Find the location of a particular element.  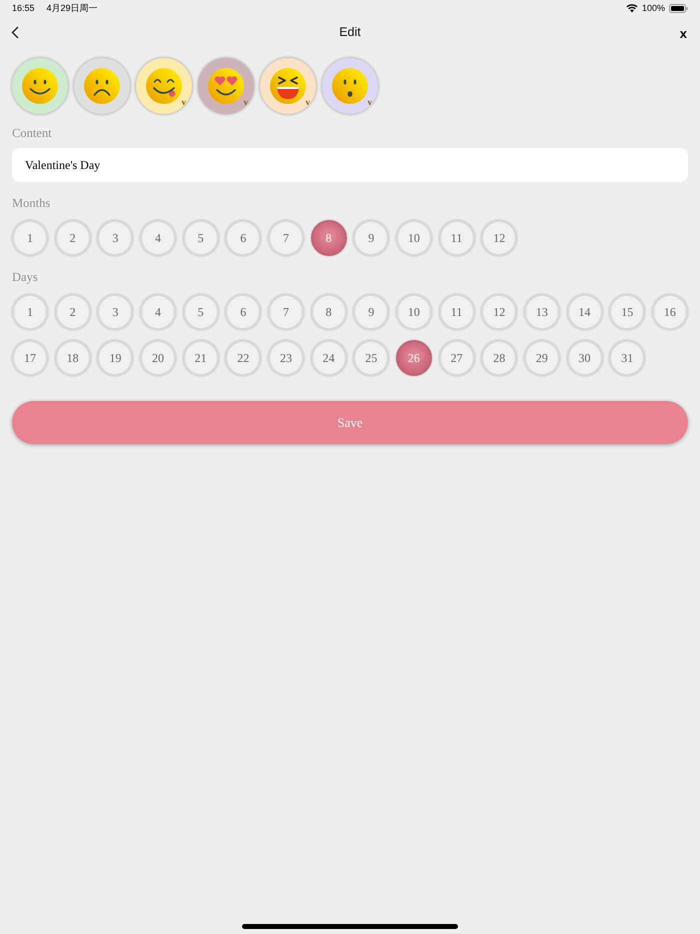

save-button: Save is located at coordinates (350, 422).